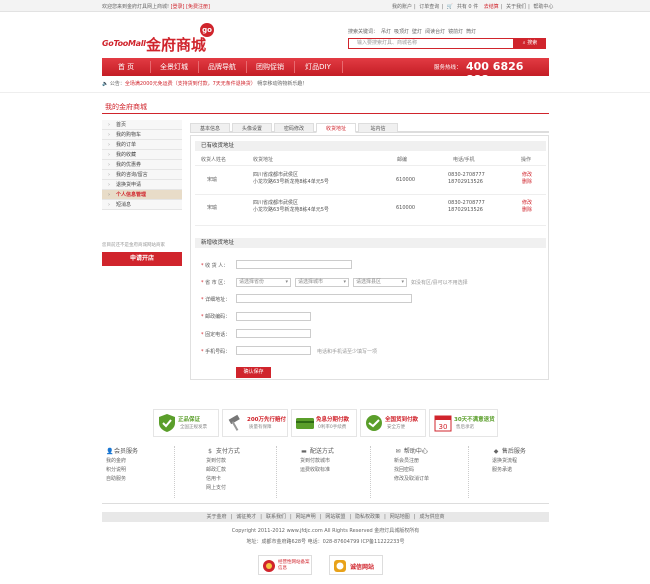 The image size is (650, 584). I want to click on top-links: 我的账户 | 订单查询 | 🛒 共有 0 件 去结算 | 关于我们 | 帮助中心, so click(473, 7).